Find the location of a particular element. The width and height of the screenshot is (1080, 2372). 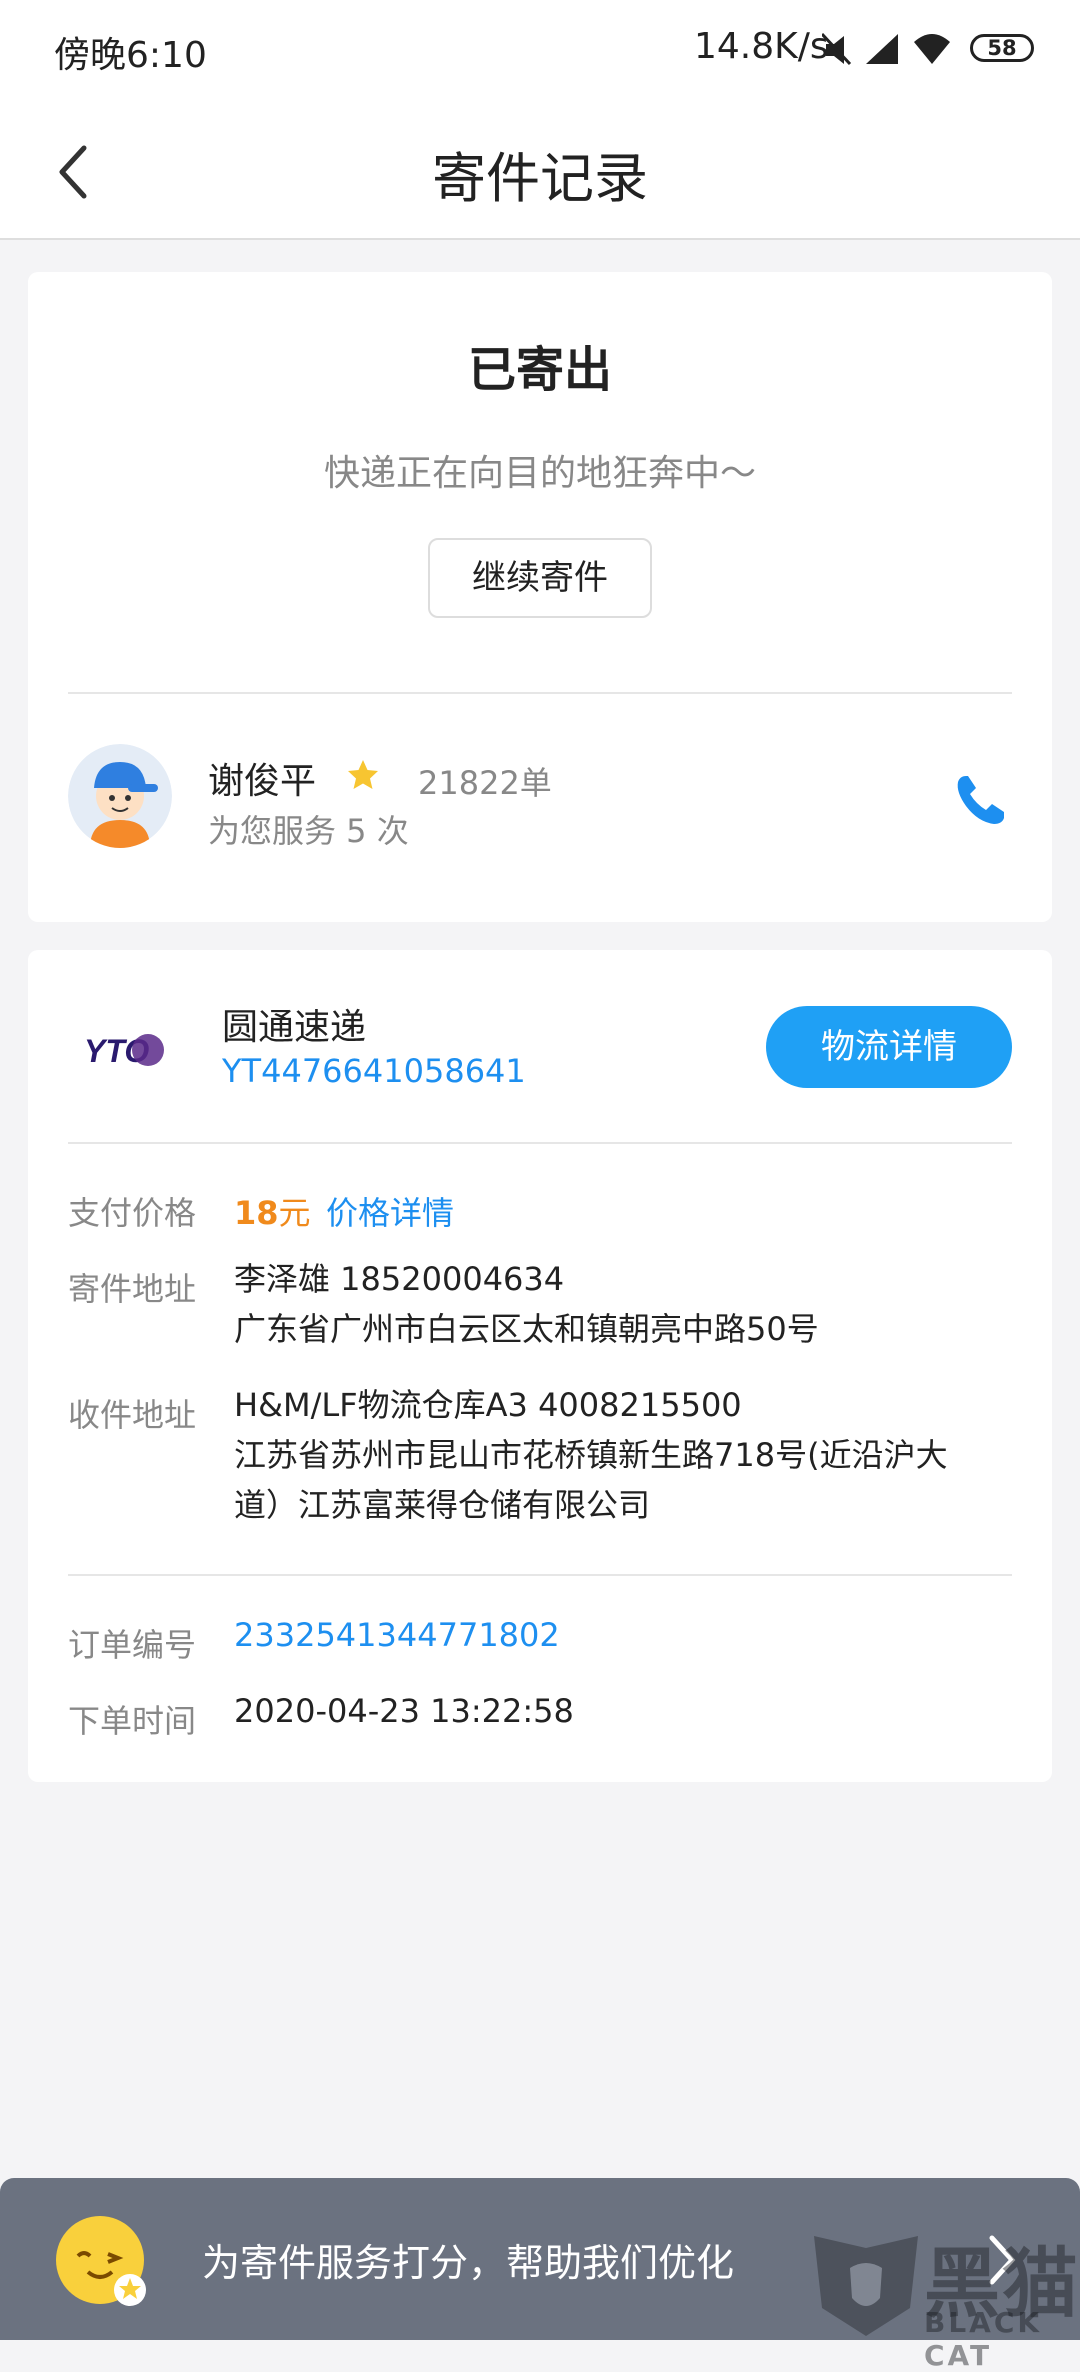

status-time: 傍晚6:10 is located at coordinates (130, 55).